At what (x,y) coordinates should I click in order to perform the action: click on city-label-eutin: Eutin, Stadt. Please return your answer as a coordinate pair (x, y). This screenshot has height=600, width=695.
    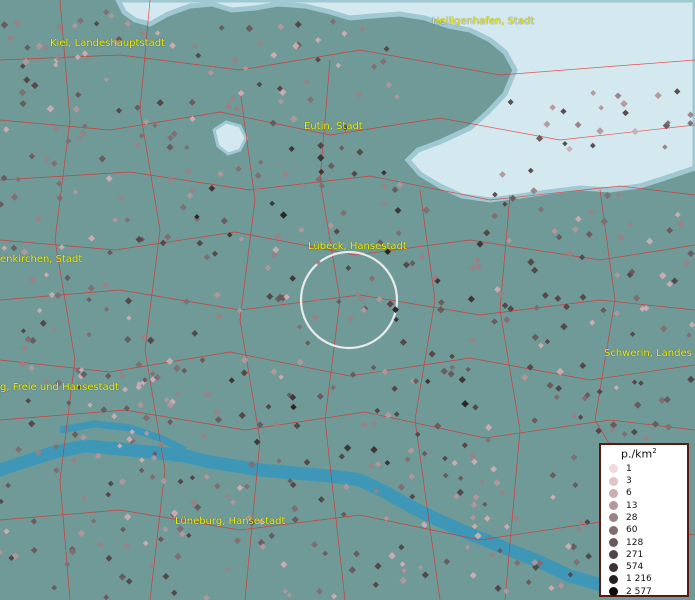
    Looking at the image, I should click on (333, 126).